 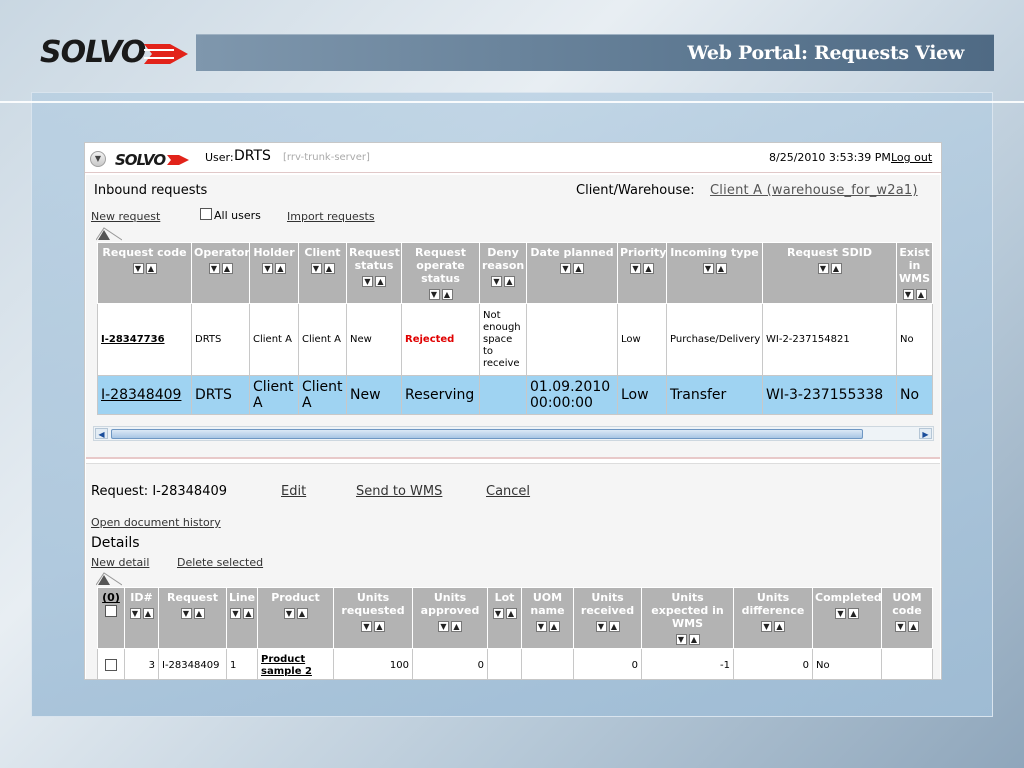 I want to click on col-uom-name: UOM name ▼ ▲, so click(x=547, y=618).